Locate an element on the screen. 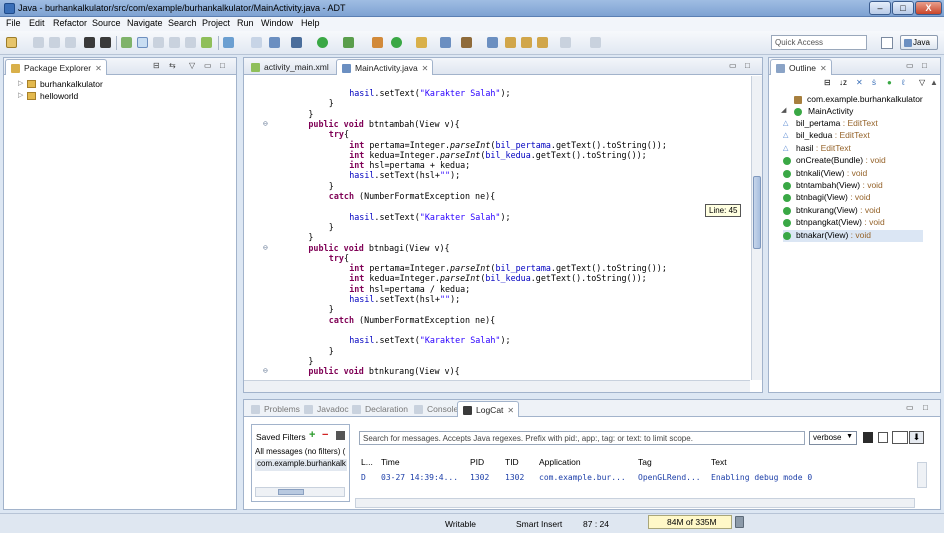 The height and width of the screenshot is (533, 944). sort-icon: ↓z is located at coordinates (843, 82).